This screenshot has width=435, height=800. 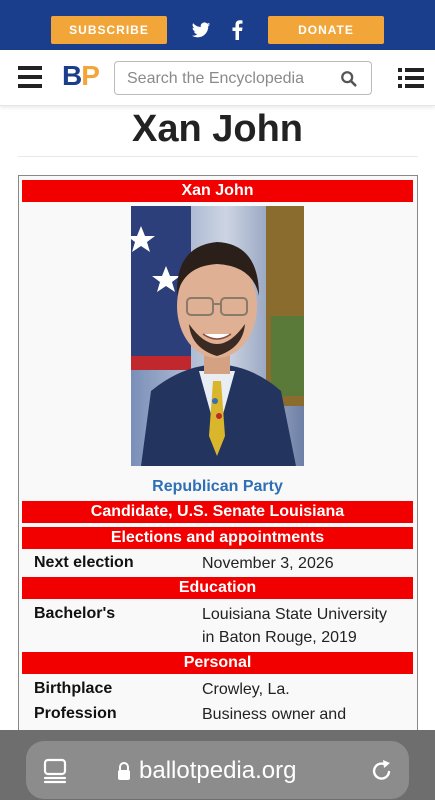 I want to click on next-election-value: November 3, 2026, so click(x=268, y=563).